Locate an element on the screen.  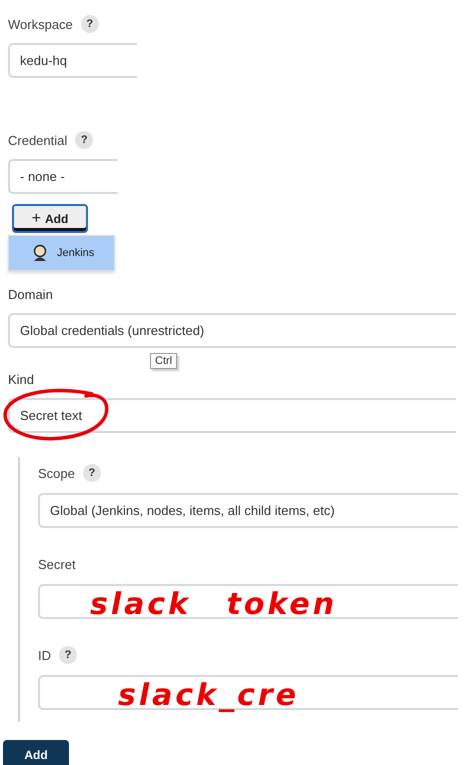
tooltip: Ctrl is located at coordinates (164, 361).